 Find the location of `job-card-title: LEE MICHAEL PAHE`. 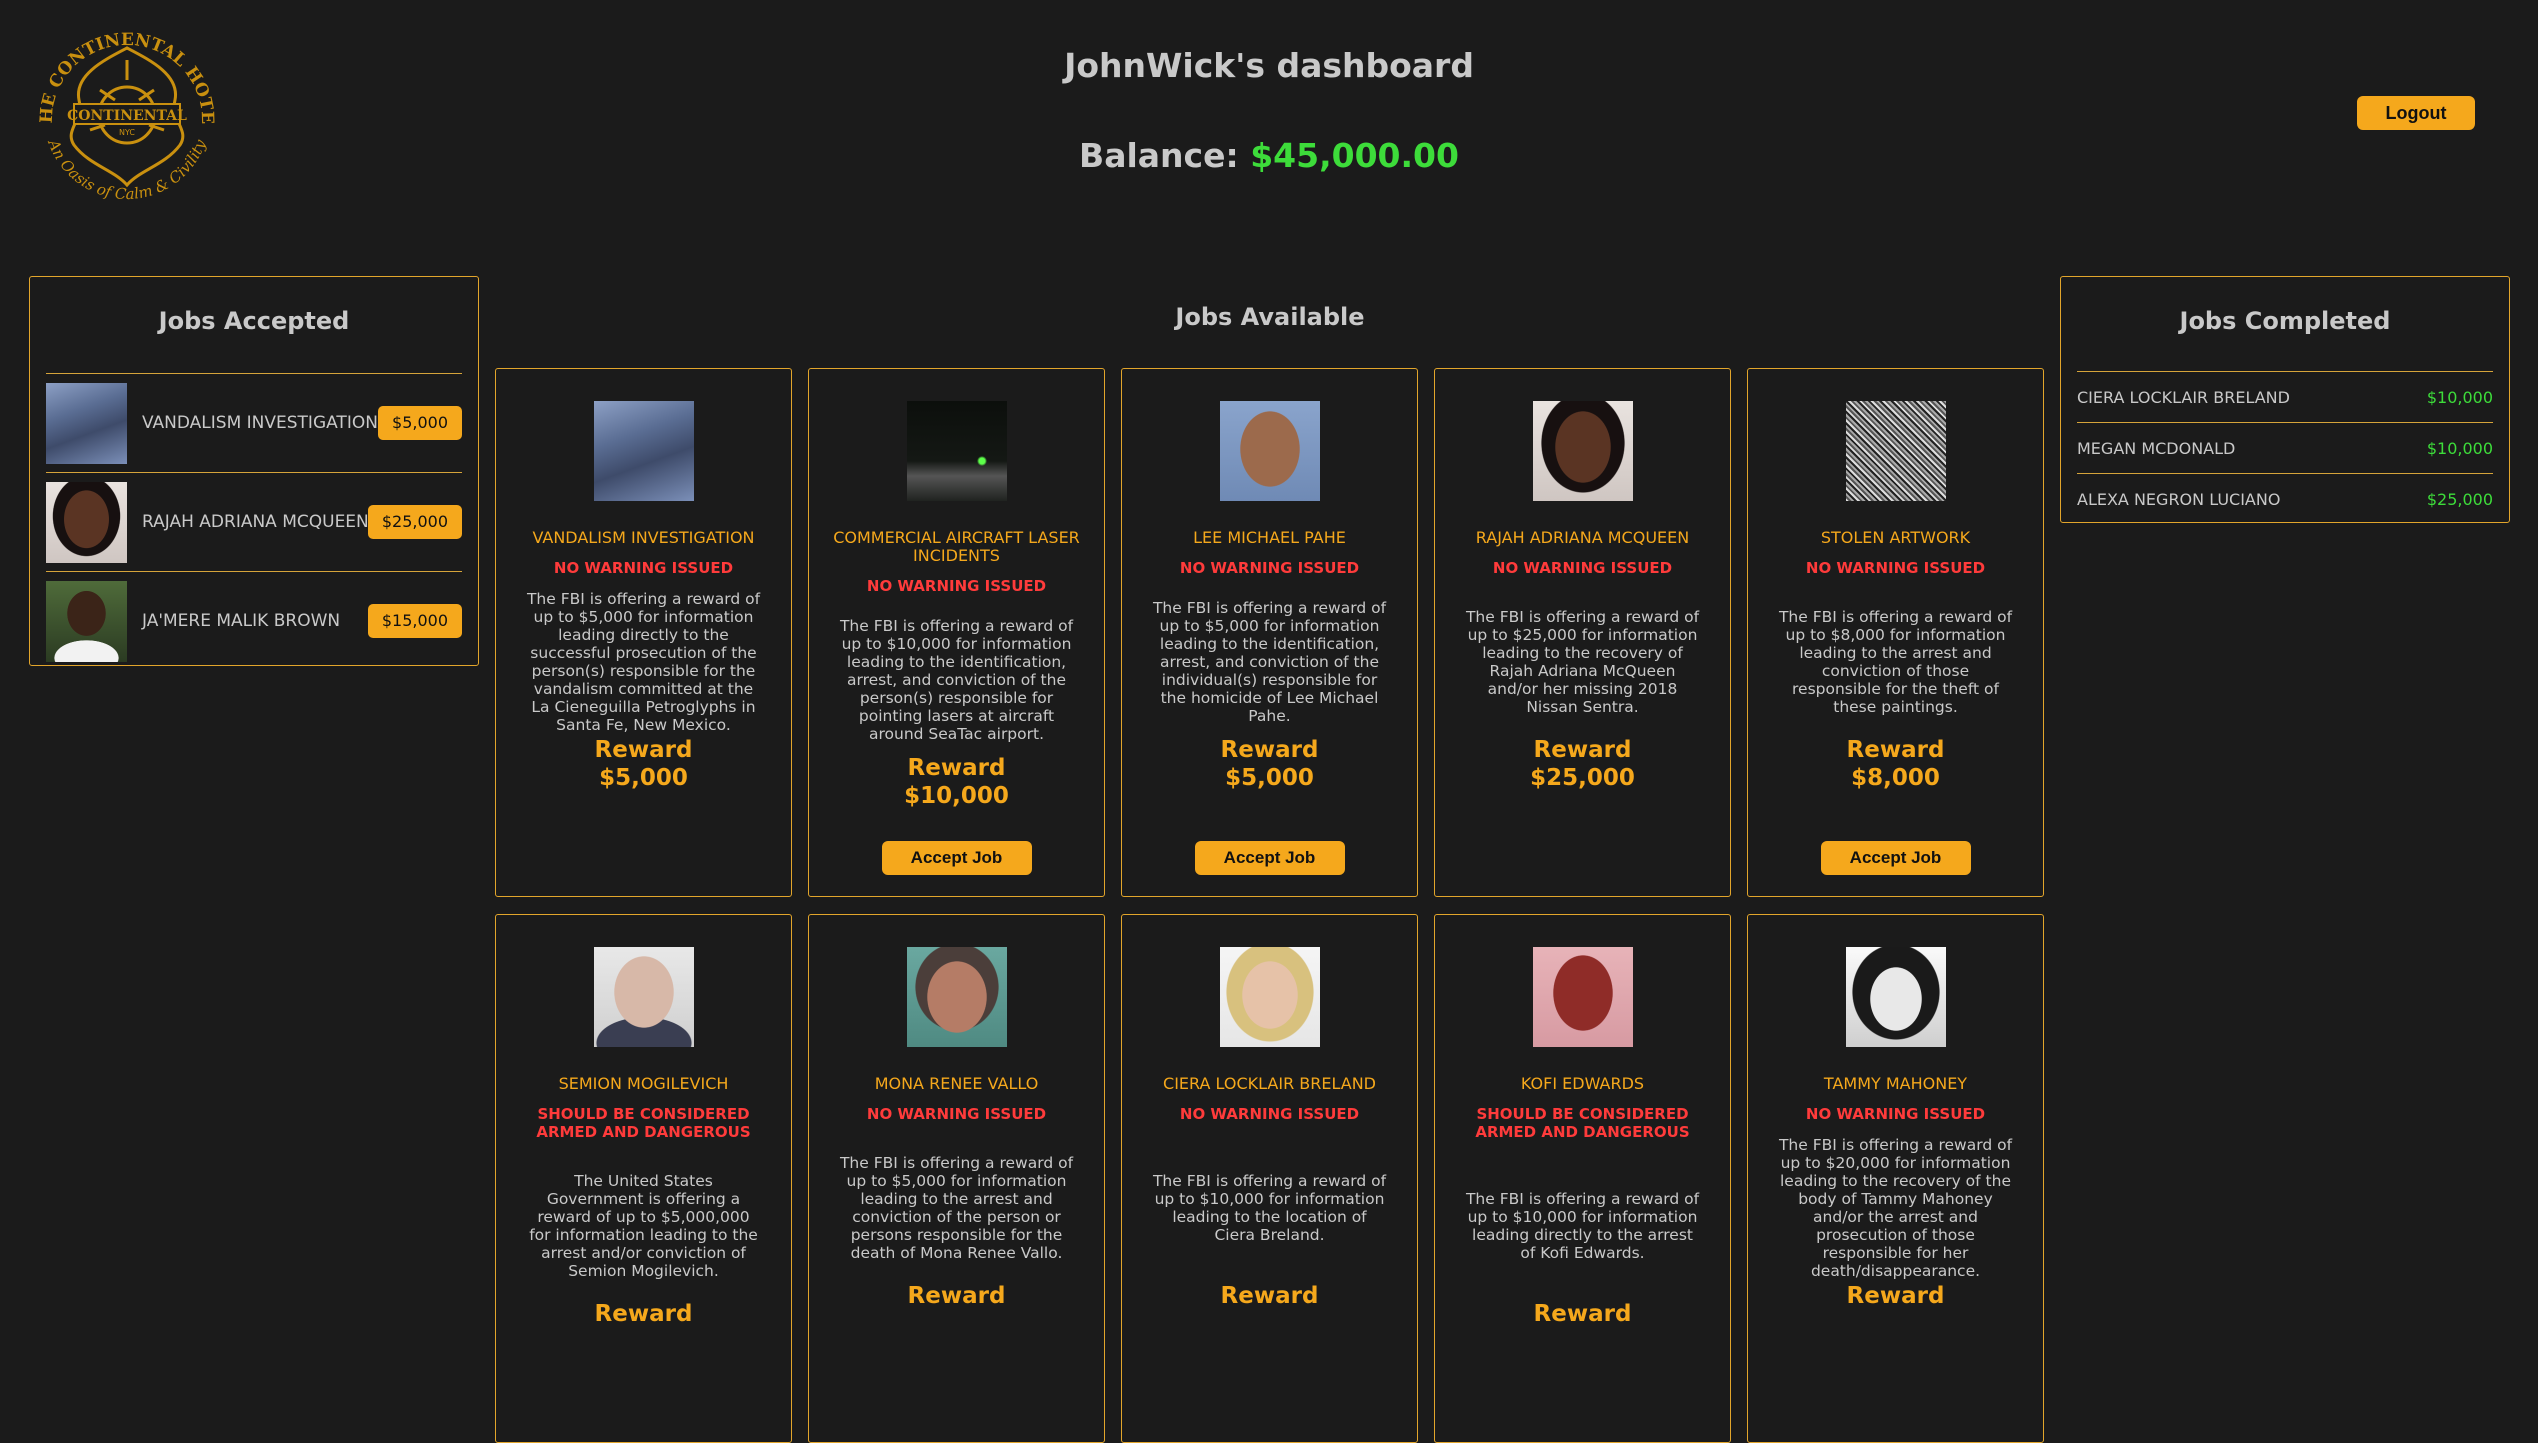

job-card-title: LEE MICHAEL PAHE is located at coordinates (1269, 537).